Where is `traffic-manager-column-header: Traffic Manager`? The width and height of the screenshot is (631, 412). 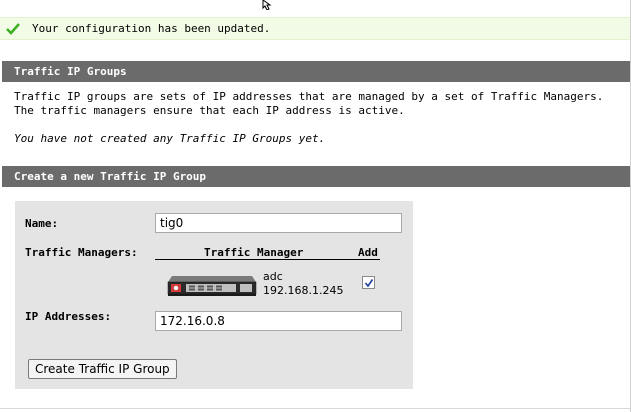
traffic-manager-column-header: Traffic Manager is located at coordinates (254, 252).